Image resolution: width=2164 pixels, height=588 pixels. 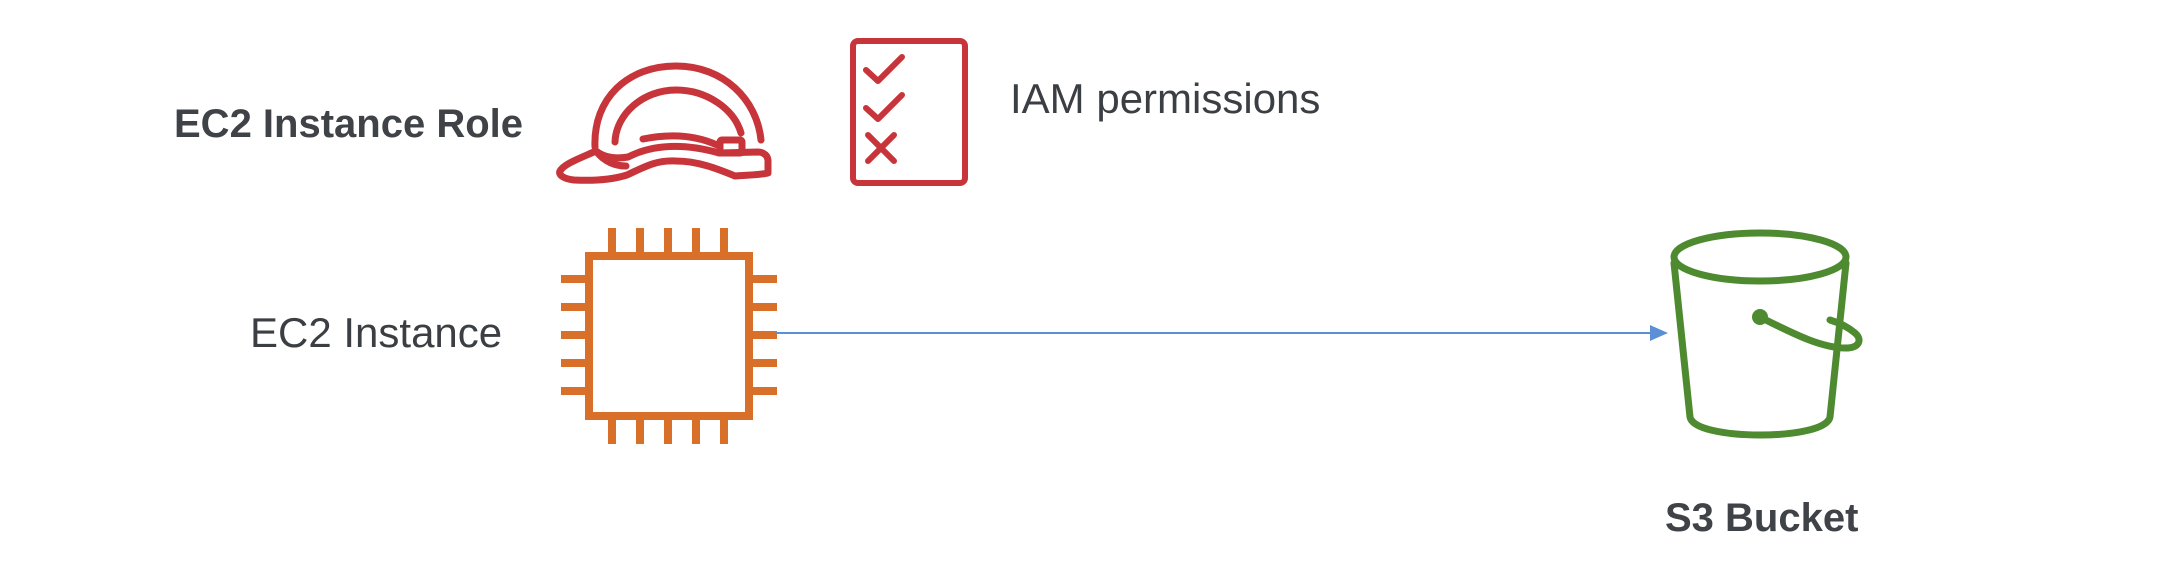 I want to click on permissions-label: IAM permissions, so click(x=1165, y=98).